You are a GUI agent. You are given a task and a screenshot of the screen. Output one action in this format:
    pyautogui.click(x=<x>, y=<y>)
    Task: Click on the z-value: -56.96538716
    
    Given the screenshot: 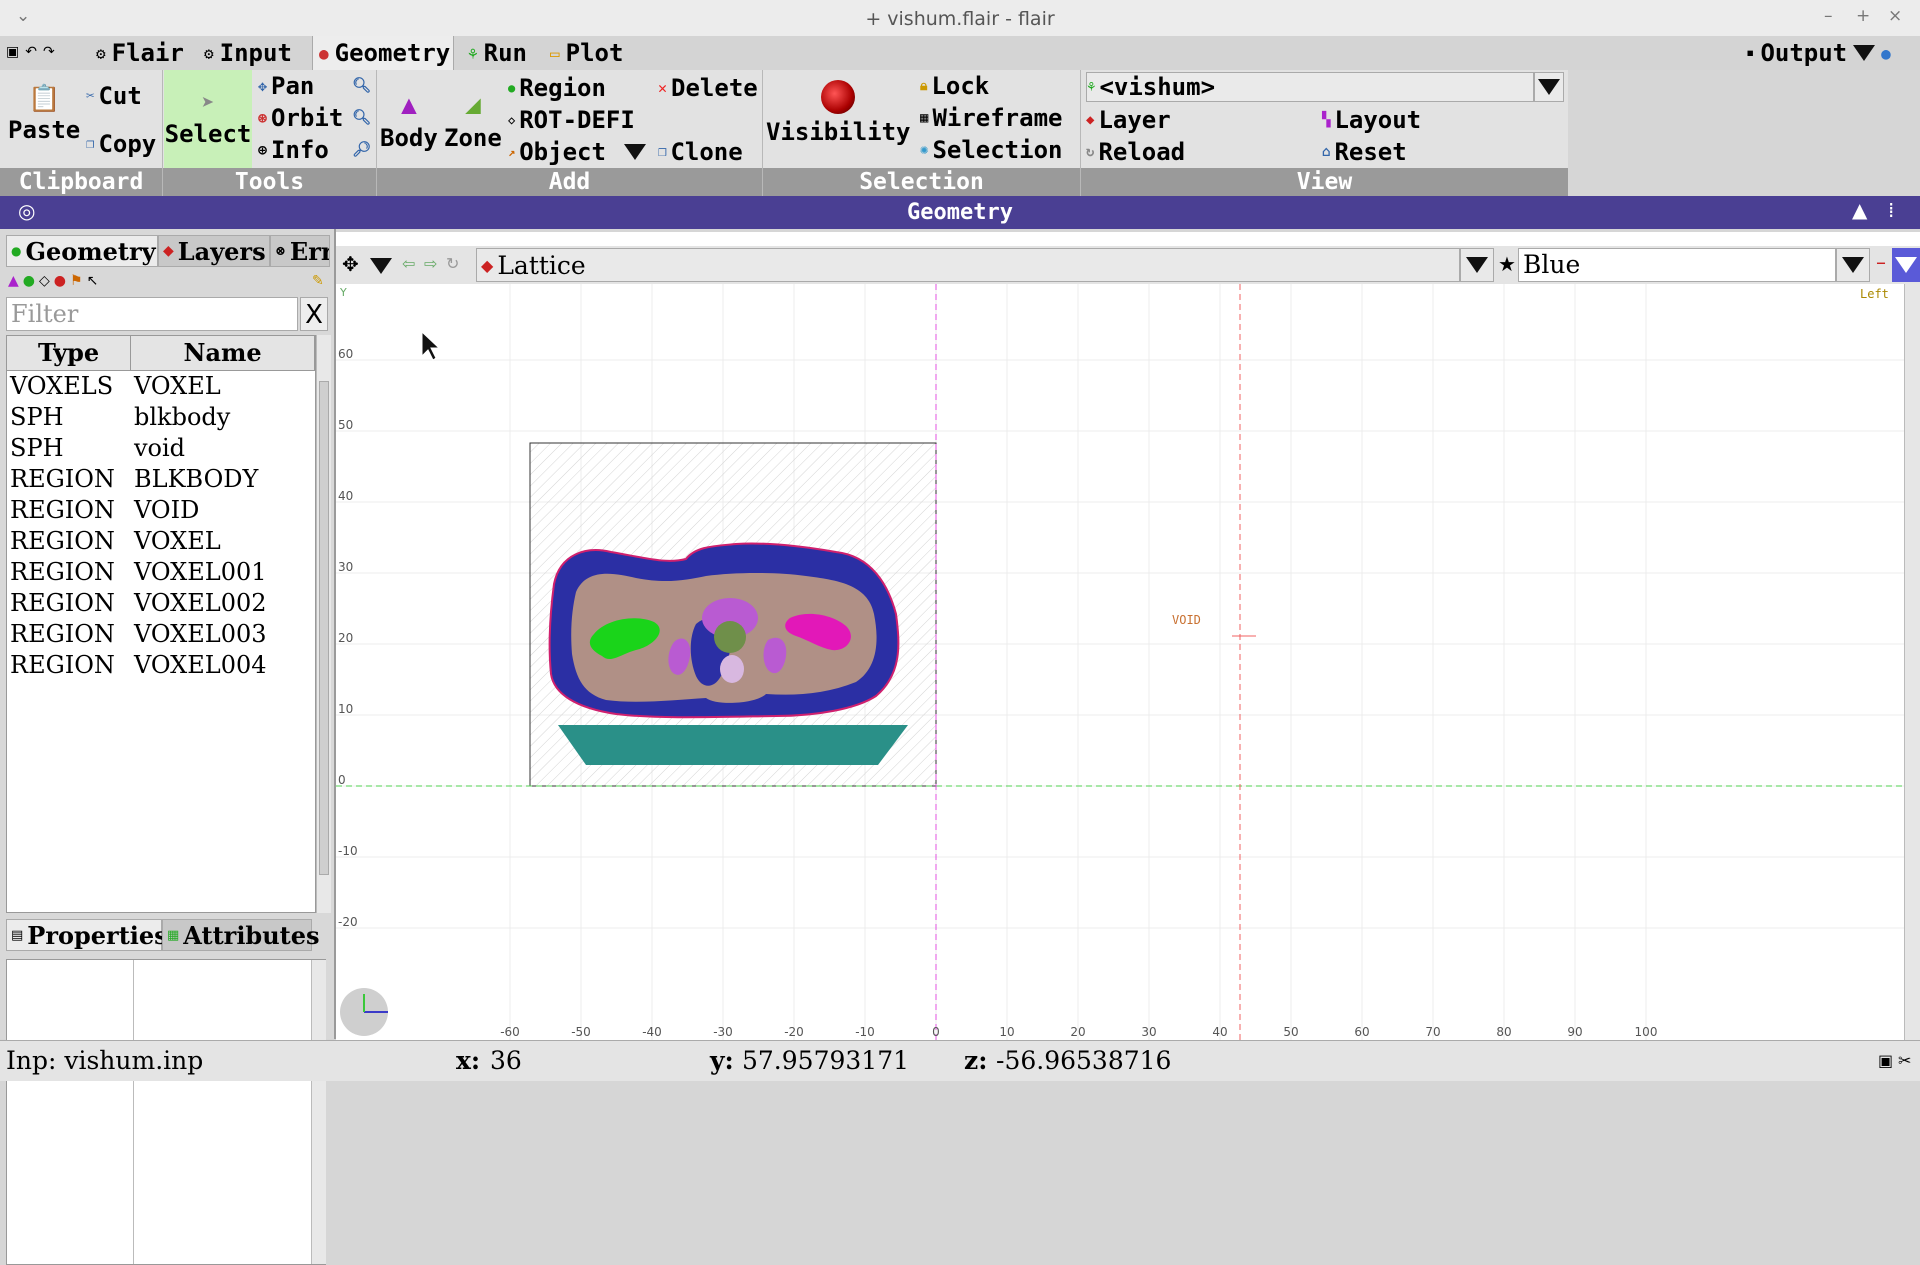 What is the action you would take?
    pyautogui.click(x=1084, y=1060)
    